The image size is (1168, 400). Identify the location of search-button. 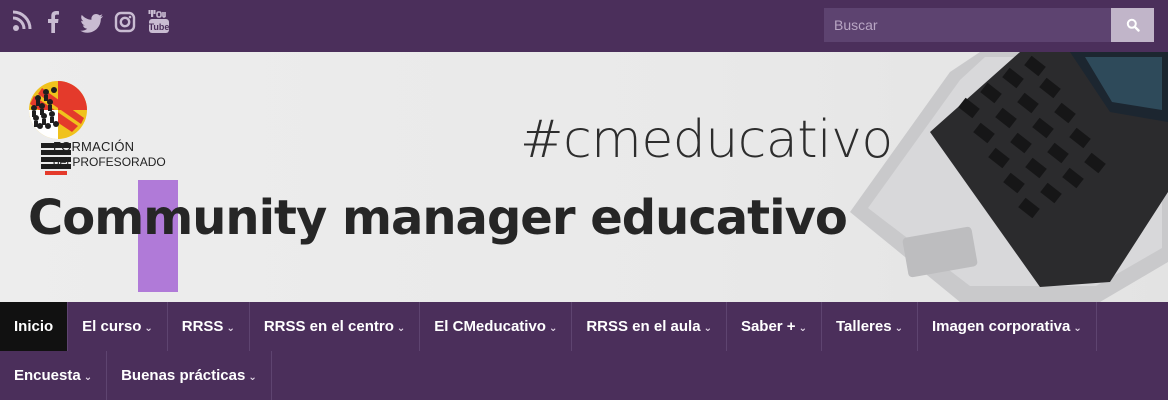
(1132, 25).